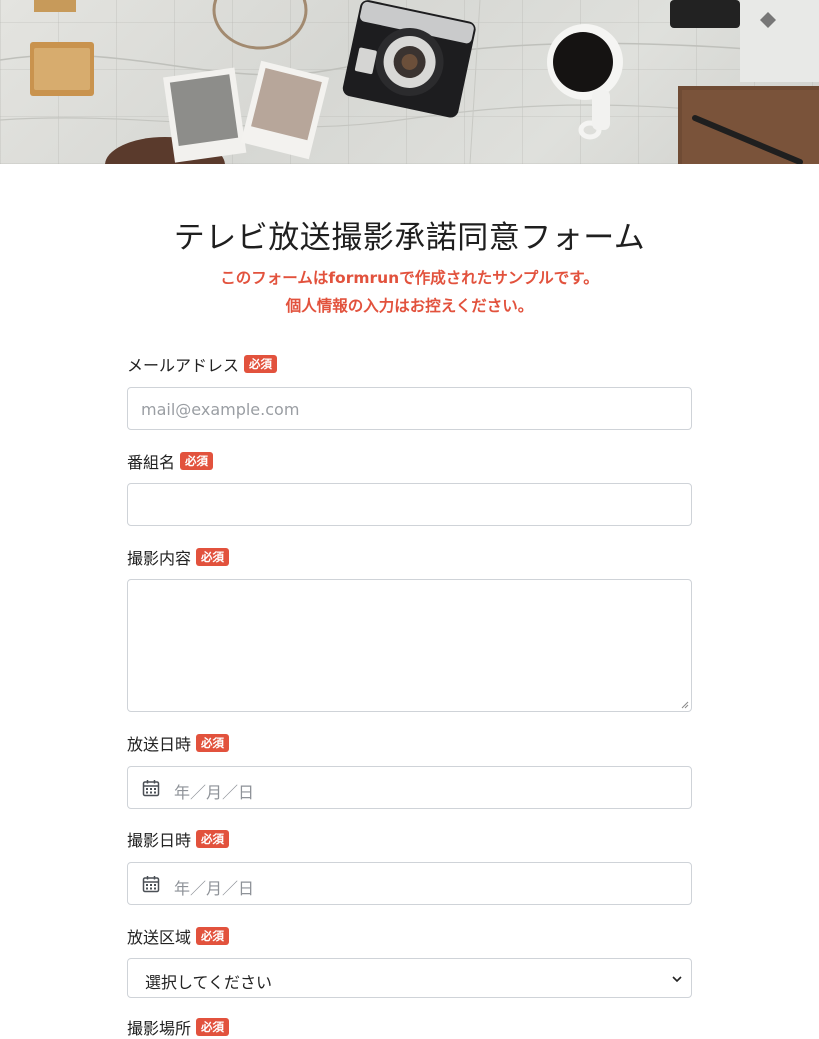  What do you see at coordinates (409, 883) in the screenshot?
I see `filming-date-input: 年／月／日` at bounding box center [409, 883].